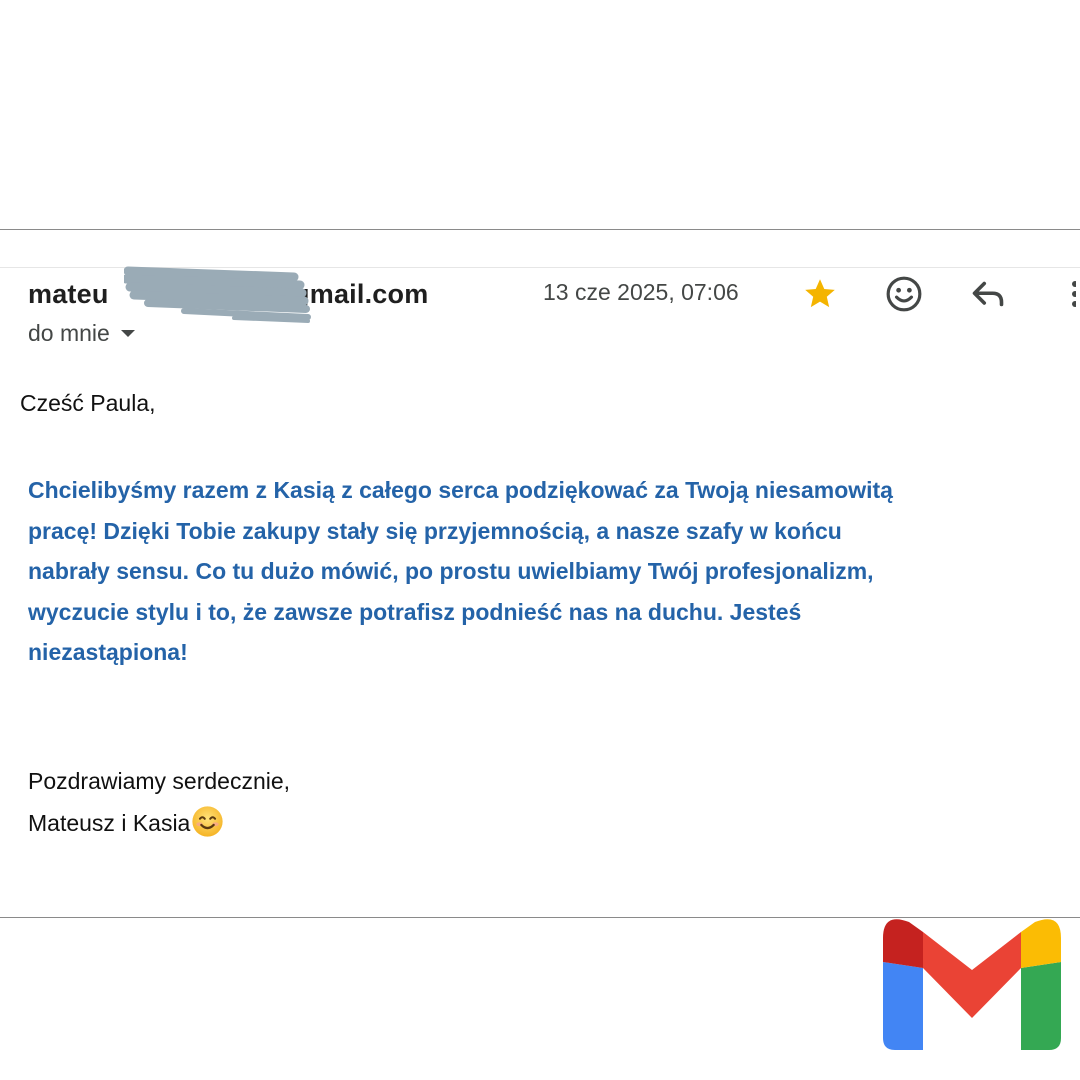  I want to click on sender-email-start: mateu, so click(68, 293).